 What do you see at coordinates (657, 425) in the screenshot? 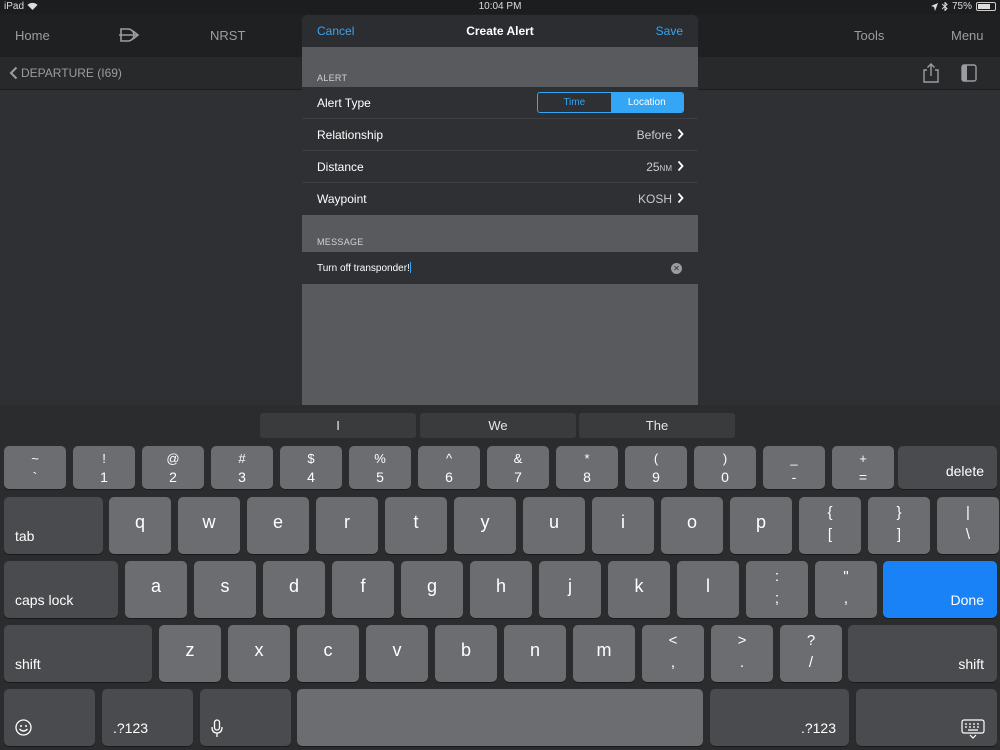
I see `suggestion-3: The` at bounding box center [657, 425].